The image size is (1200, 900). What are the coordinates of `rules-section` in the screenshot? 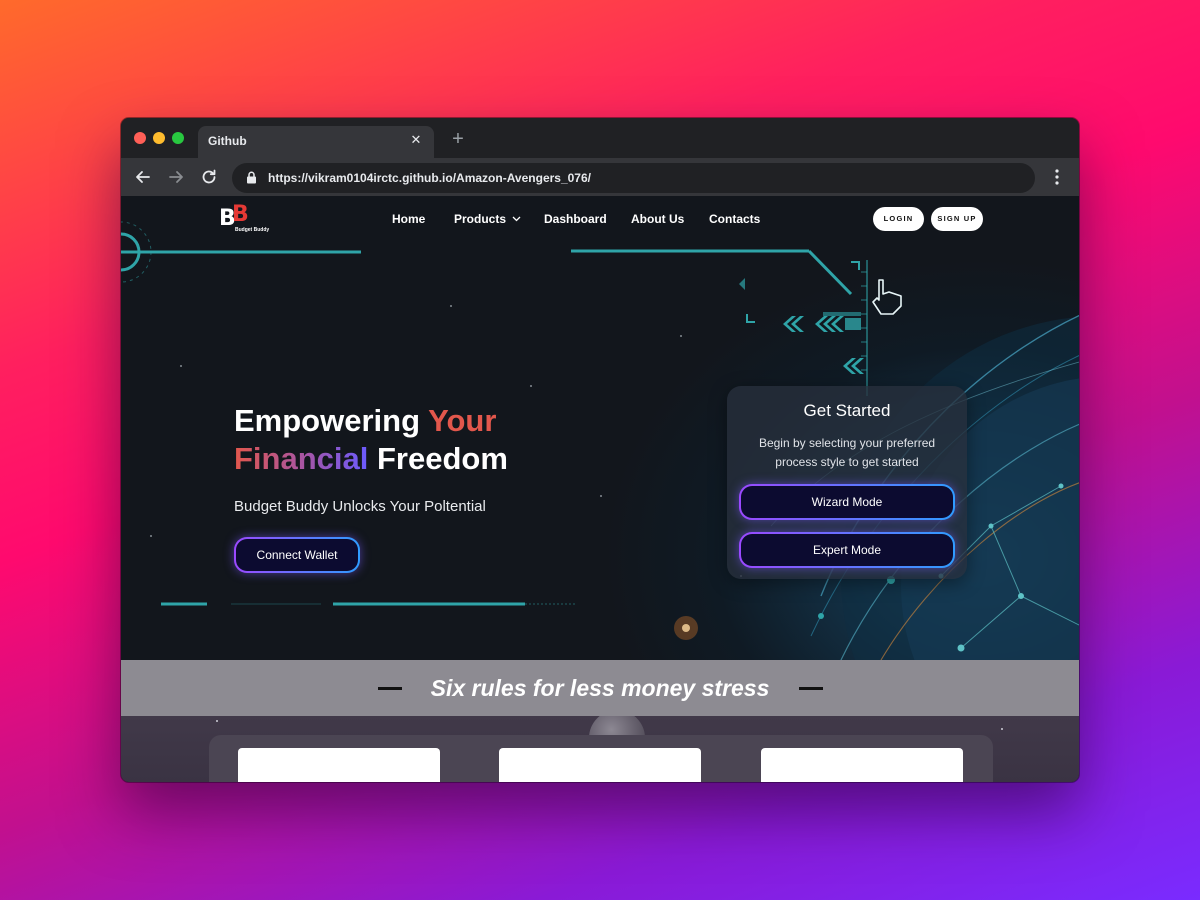 It's located at (600, 749).